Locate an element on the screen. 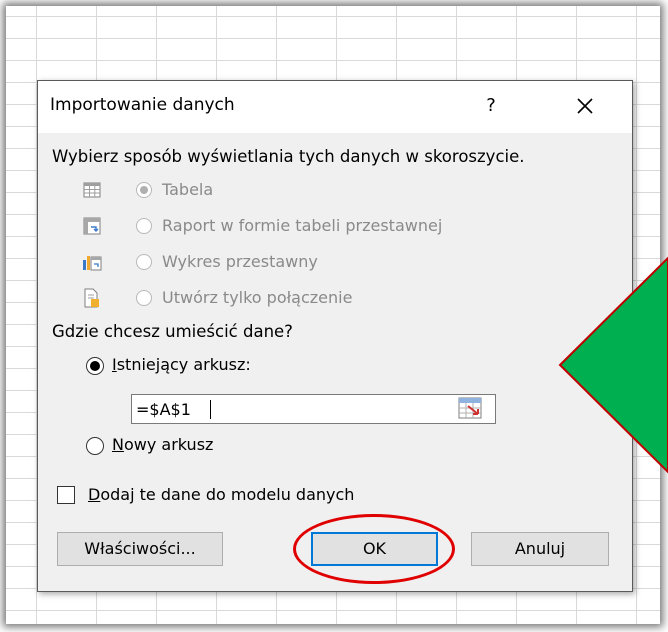 The width and height of the screenshot is (668, 632). ok-button: OK is located at coordinates (374, 549).